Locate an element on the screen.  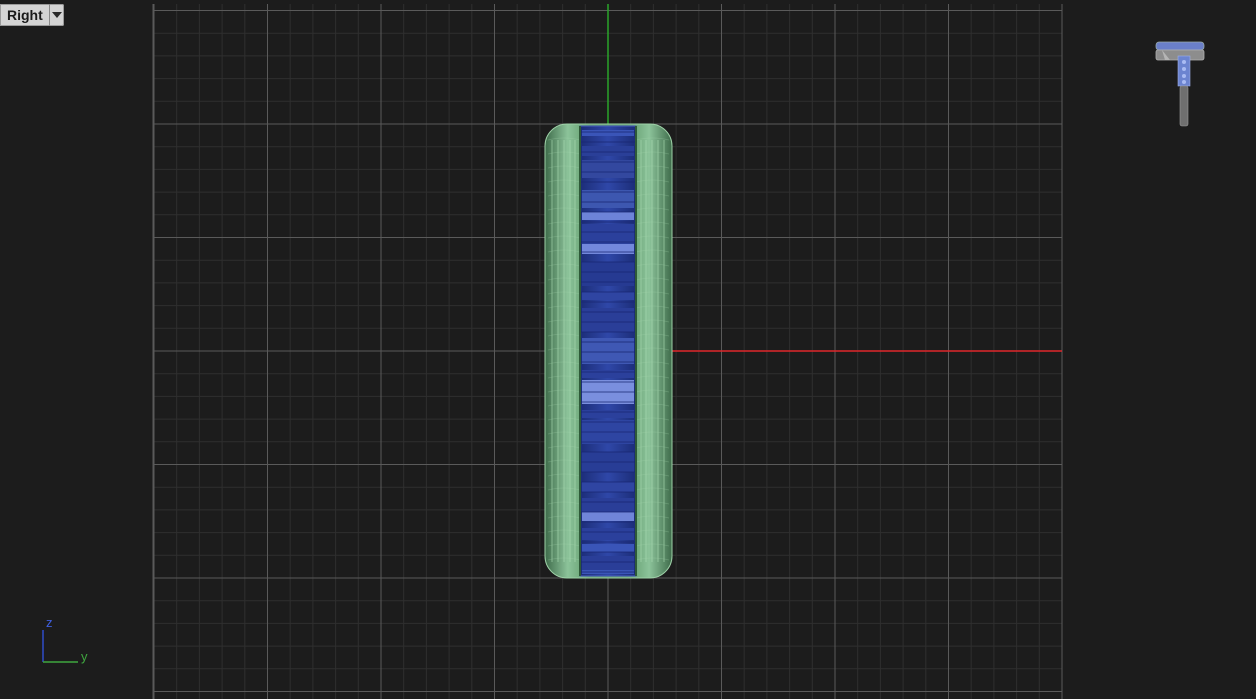
wheel-model is located at coordinates (608, 351).